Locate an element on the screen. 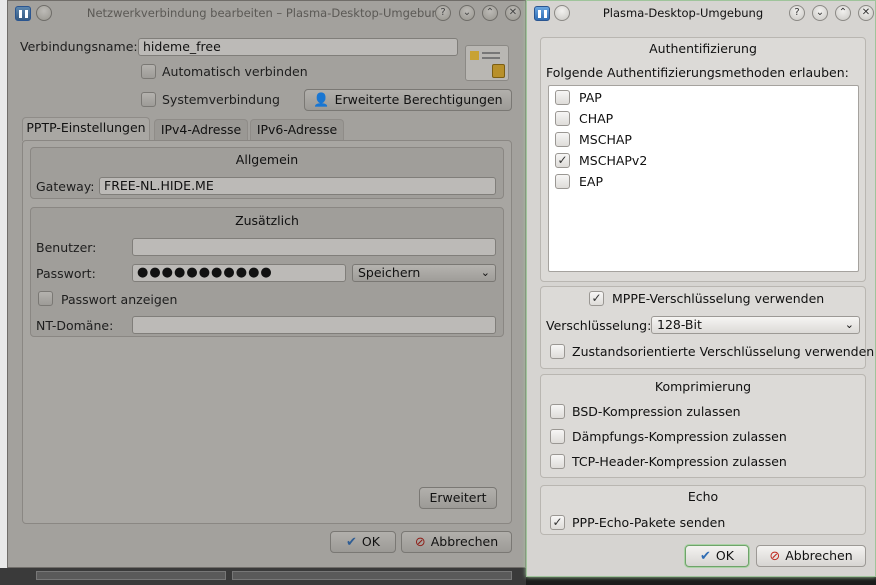 This screenshot has height=585, width=876. connection-id-card-icon is located at coordinates (487, 63).